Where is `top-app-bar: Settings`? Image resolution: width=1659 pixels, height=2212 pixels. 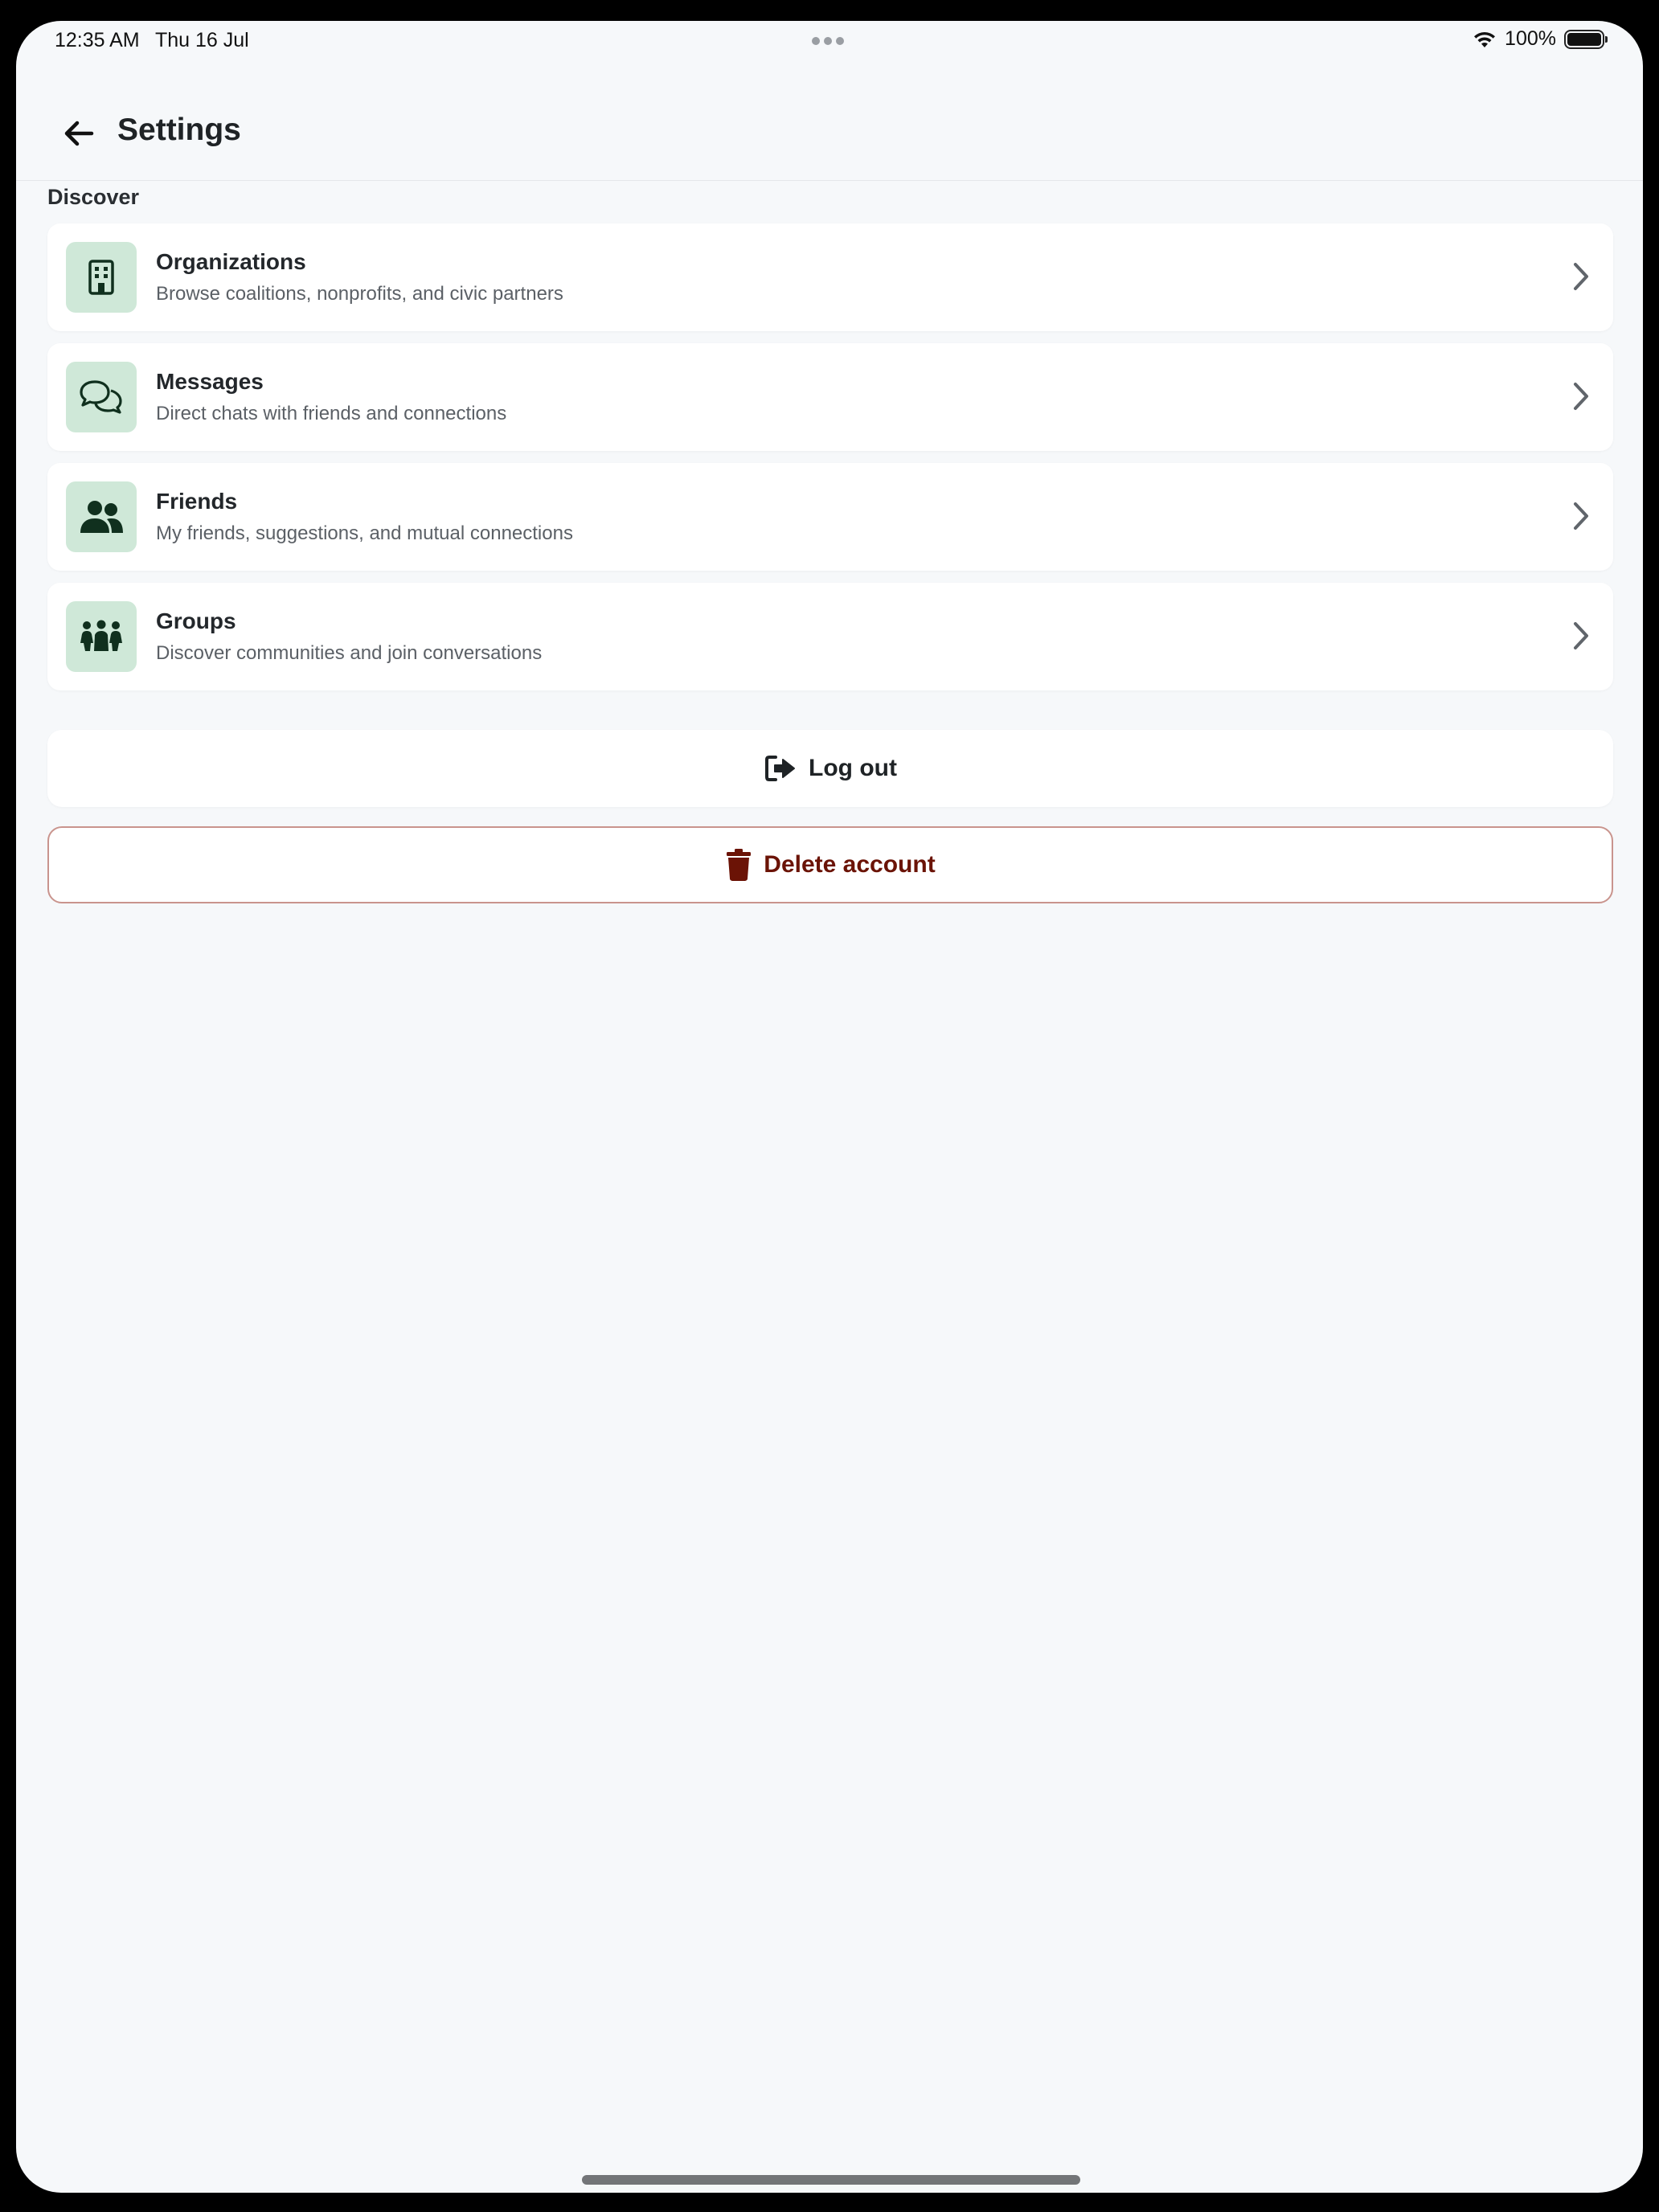
top-app-bar: Settings is located at coordinates (829, 125).